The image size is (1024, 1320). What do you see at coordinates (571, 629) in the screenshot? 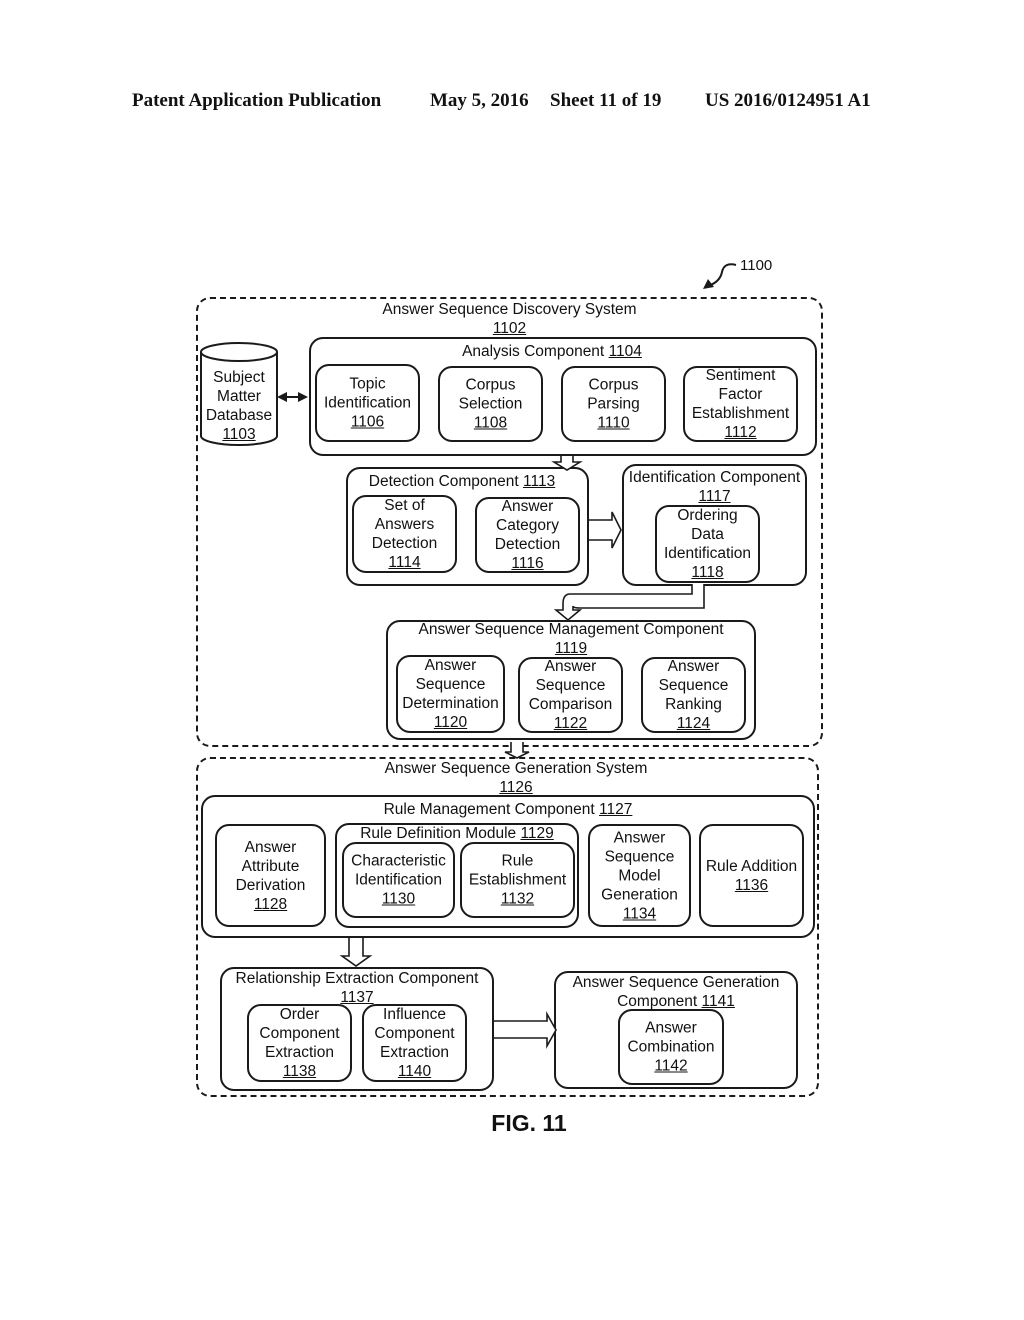
I see `label-text: Answer Sequence Management Component` at bounding box center [571, 629].